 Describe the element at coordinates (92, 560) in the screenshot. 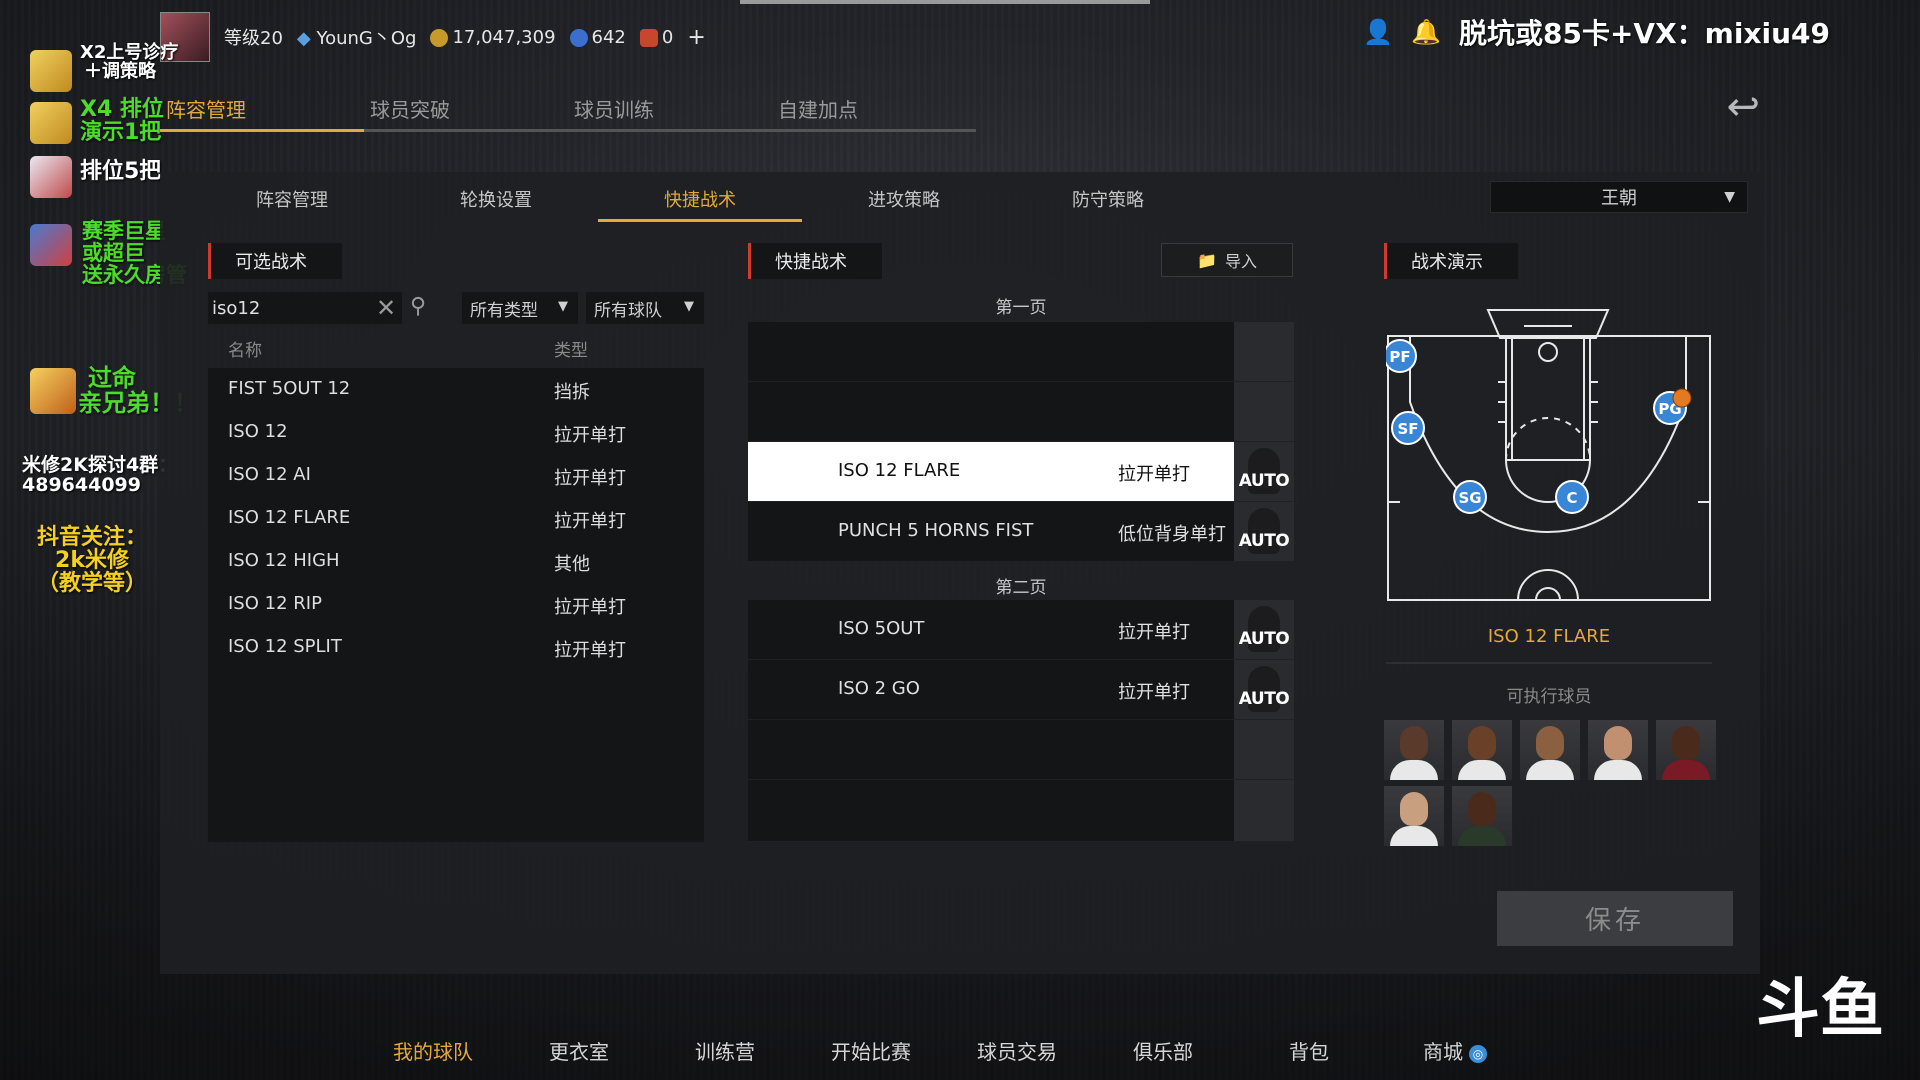

I see `promo-7: 抖音关注： 2k米修 （教学等）` at that location.